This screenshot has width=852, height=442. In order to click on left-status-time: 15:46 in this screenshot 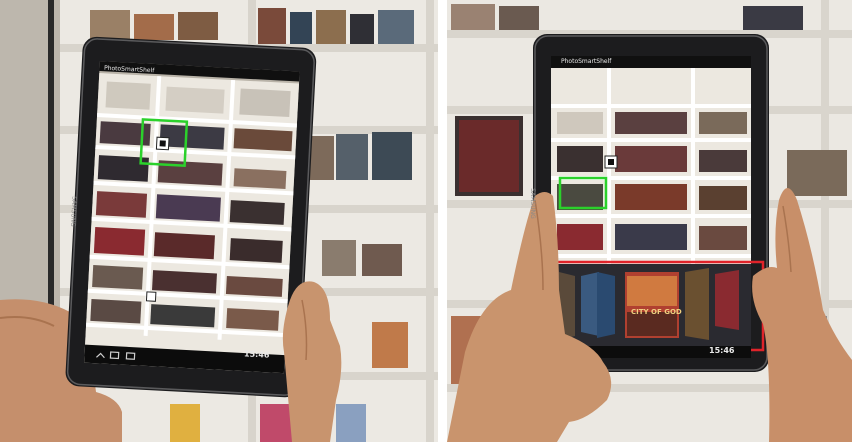, I will do `click(256, 354)`.